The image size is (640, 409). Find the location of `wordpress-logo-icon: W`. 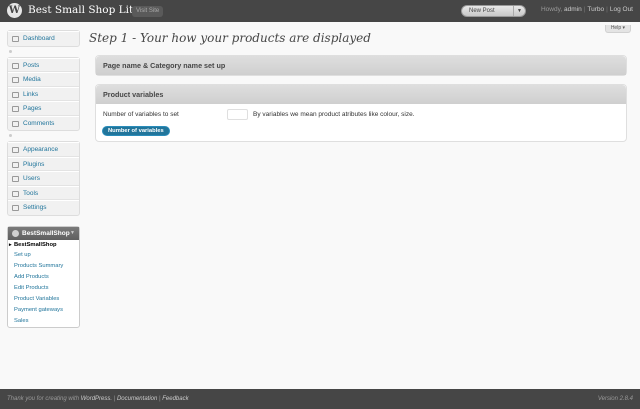

wordpress-logo-icon: W is located at coordinates (14, 10).